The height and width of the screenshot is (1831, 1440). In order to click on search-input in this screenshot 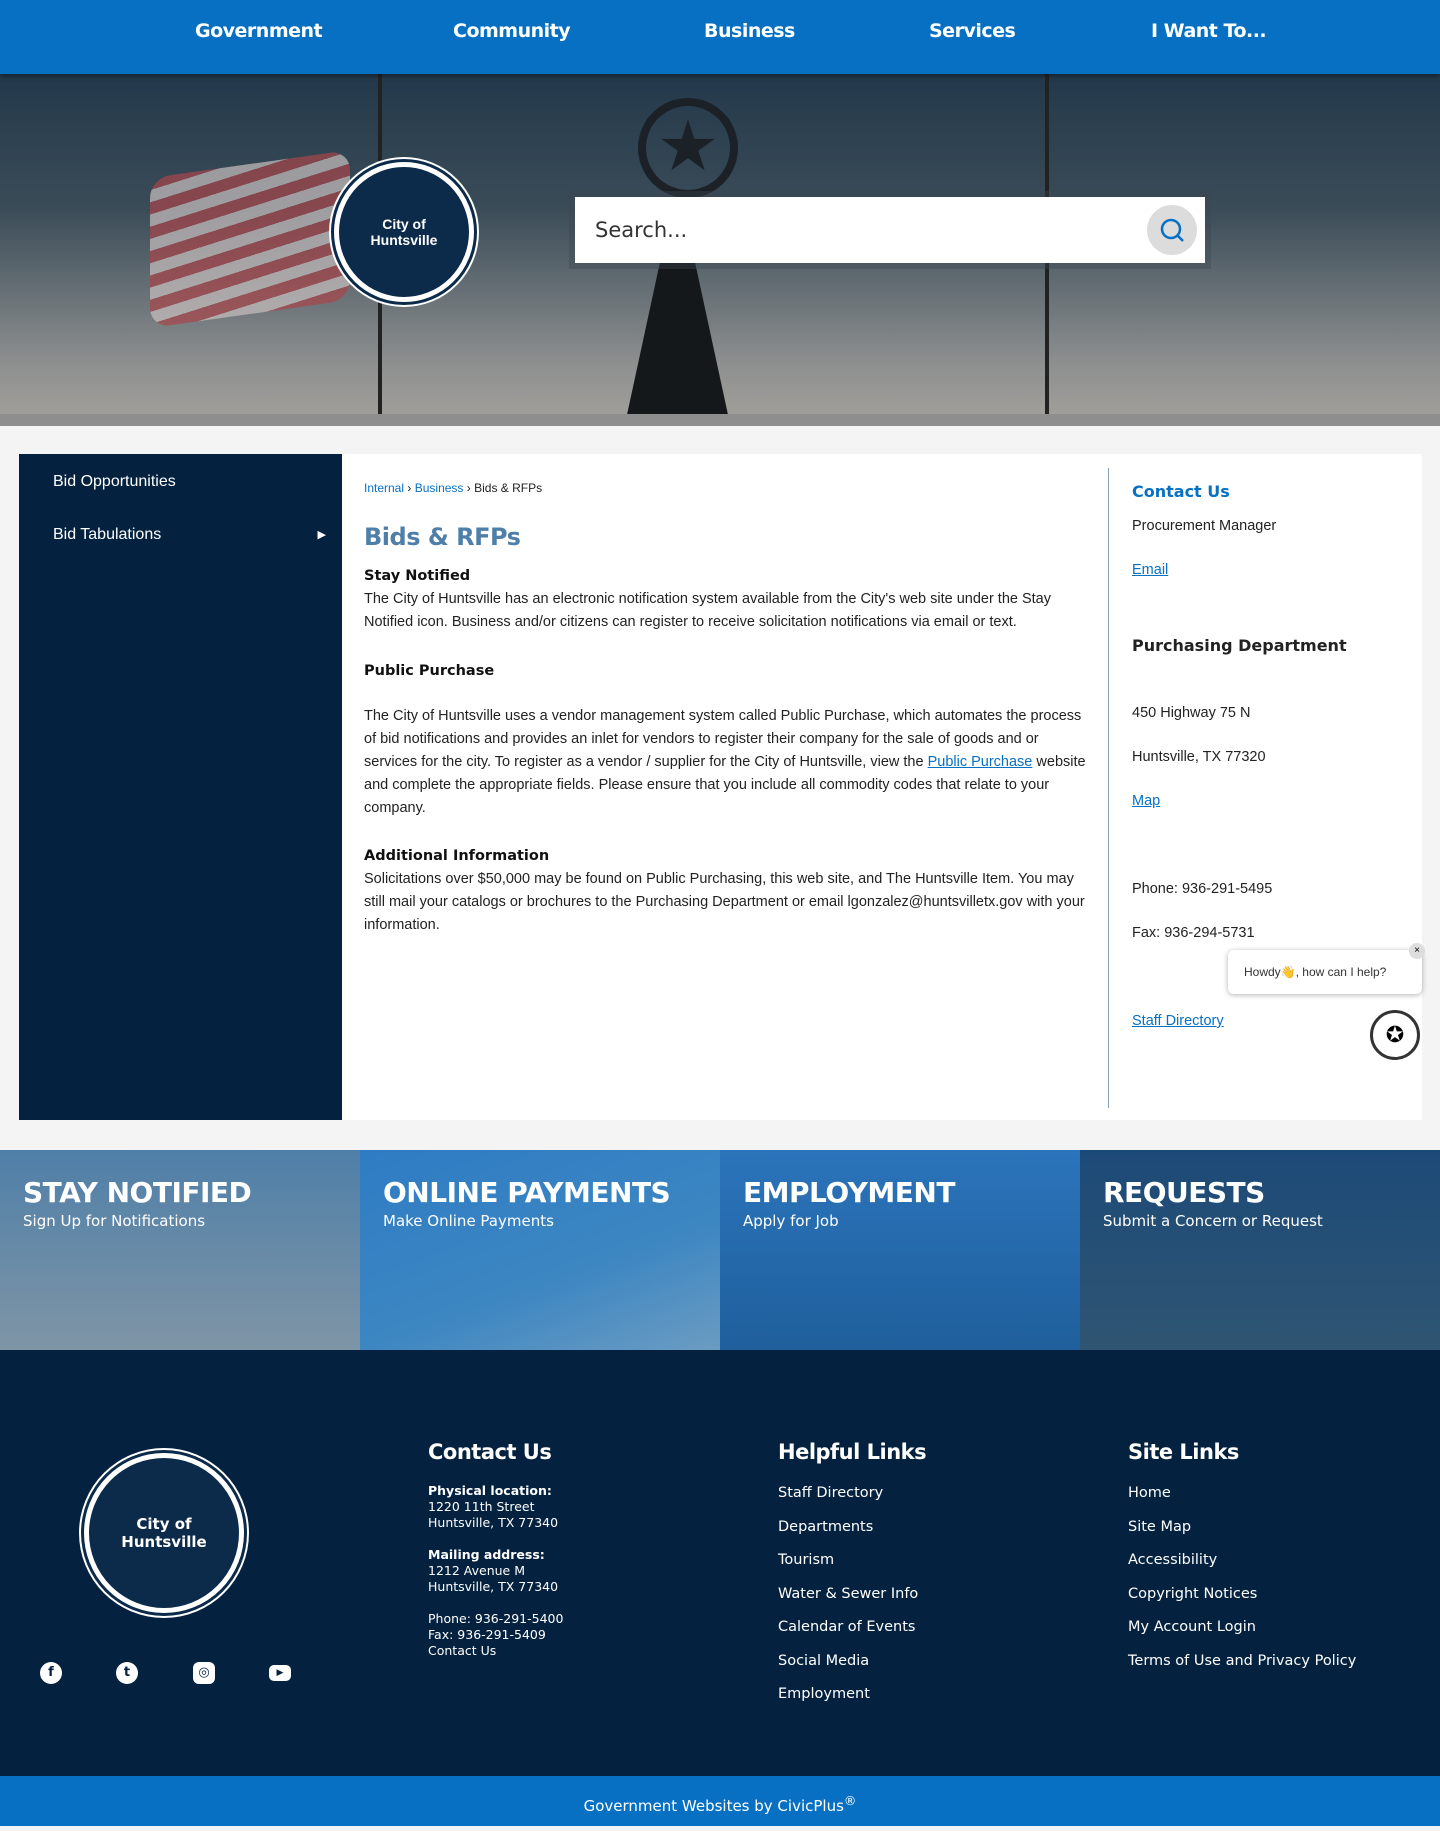, I will do `click(845, 230)`.